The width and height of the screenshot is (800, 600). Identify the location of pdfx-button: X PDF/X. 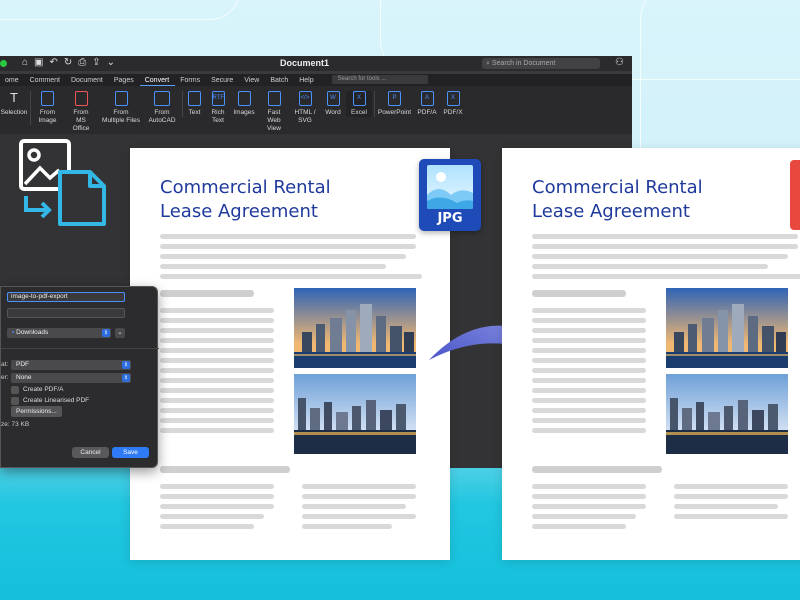
(453, 104).